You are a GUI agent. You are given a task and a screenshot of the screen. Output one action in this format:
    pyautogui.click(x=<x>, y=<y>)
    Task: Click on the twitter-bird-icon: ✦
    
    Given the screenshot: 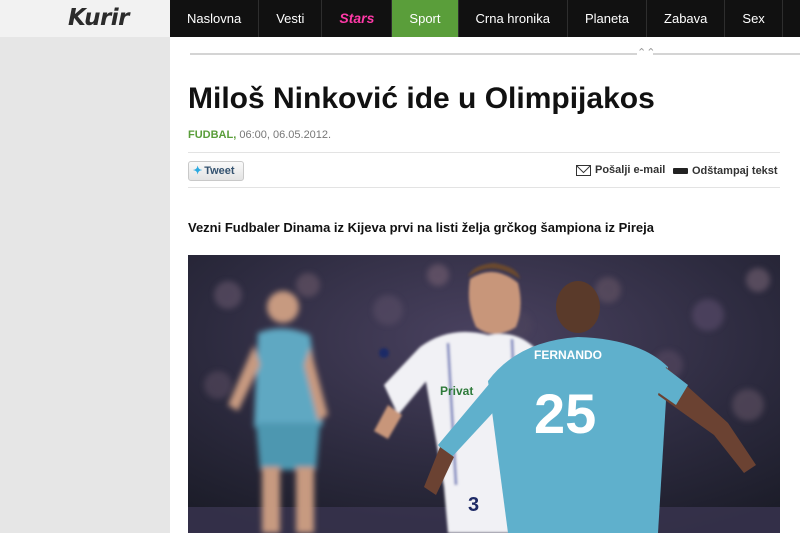 What is the action you would take?
    pyautogui.click(x=198, y=171)
    